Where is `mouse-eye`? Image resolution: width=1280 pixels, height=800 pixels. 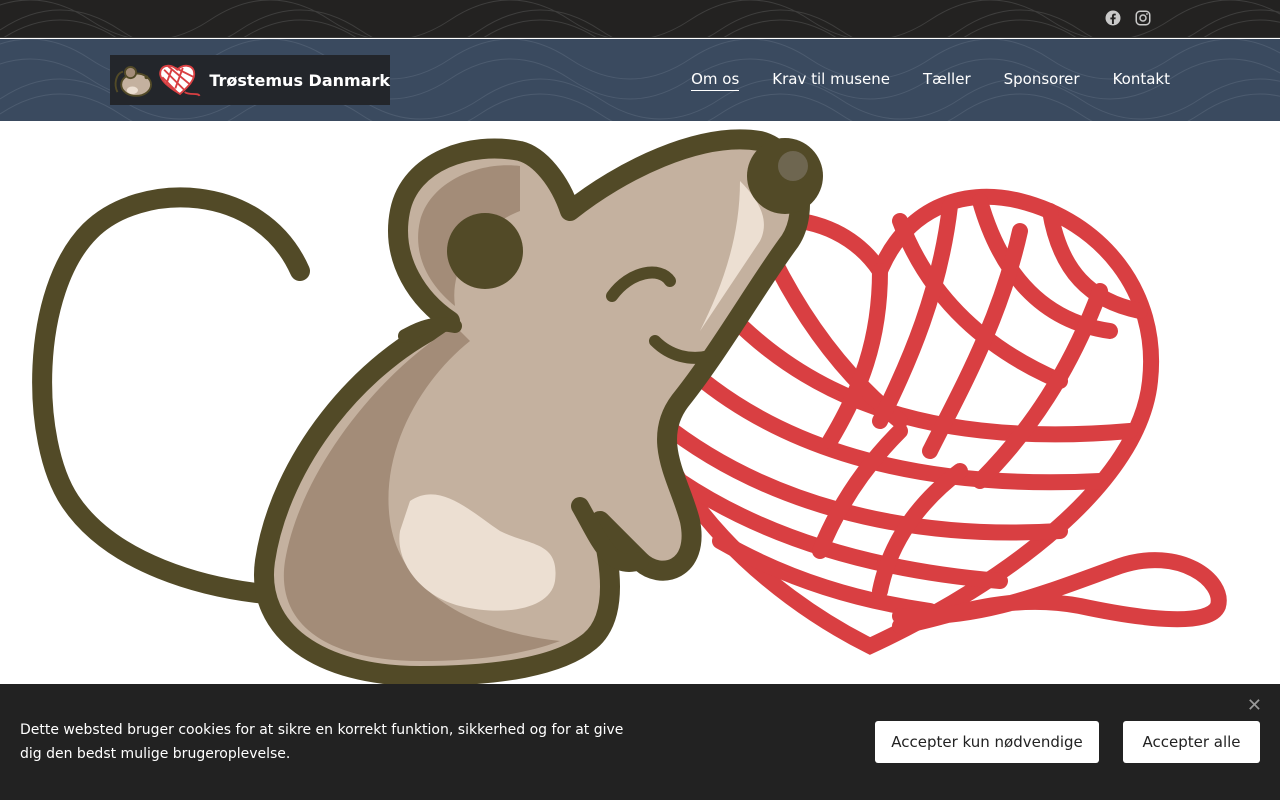
mouse-eye is located at coordinates (485, 251).